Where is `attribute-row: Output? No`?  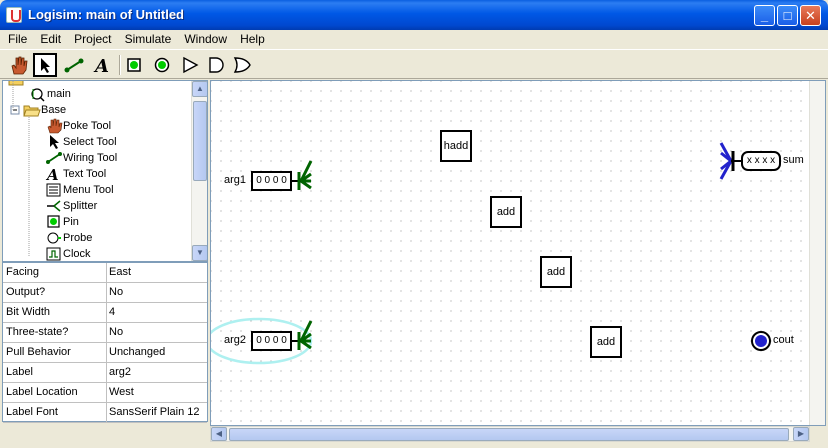
attribute-row: Output? No is located at coordinates (105, 293).